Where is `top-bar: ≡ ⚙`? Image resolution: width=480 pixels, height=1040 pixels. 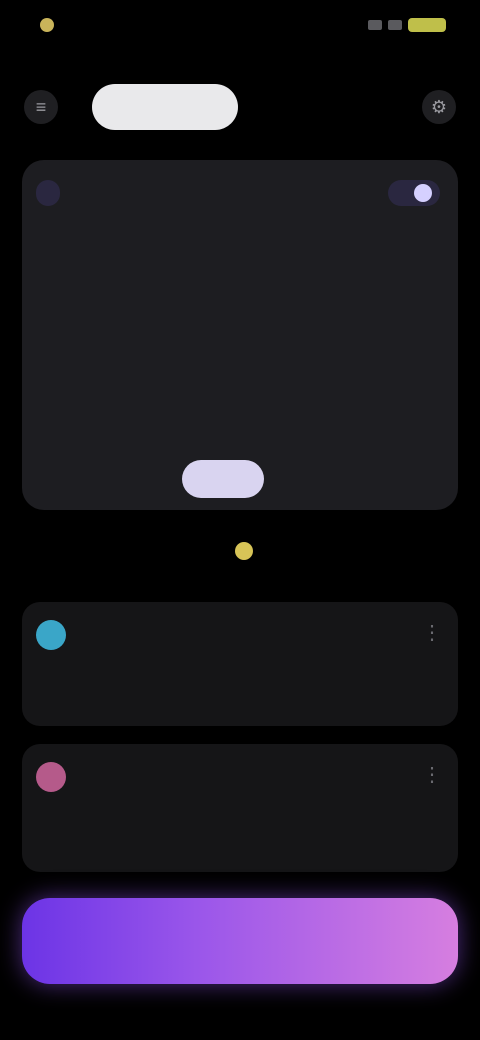 top-bar: ≡ ⚙ is located at coordinates (240, 107).